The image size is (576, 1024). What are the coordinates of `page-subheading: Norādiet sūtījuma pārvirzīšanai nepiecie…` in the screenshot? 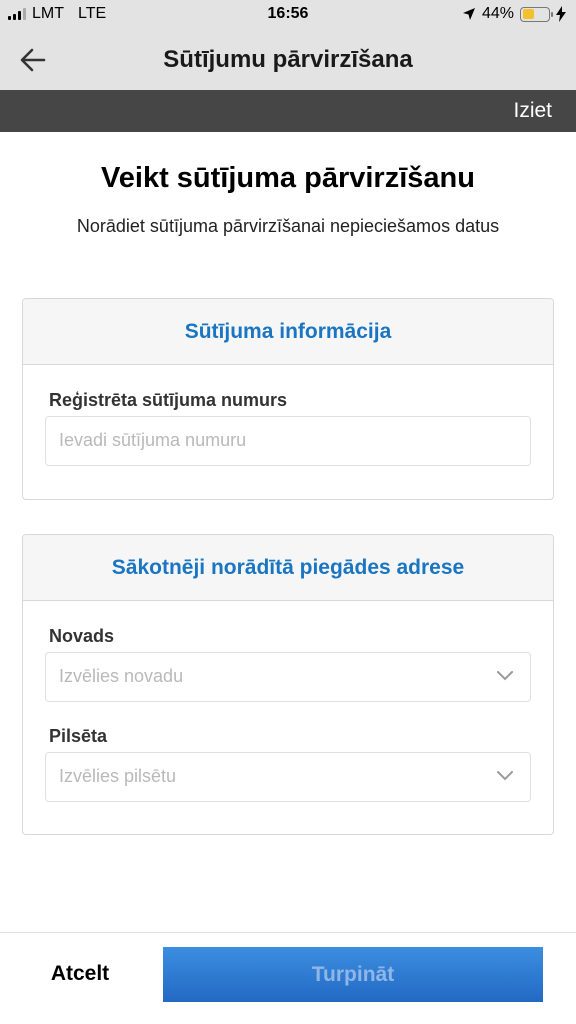 It's located at (288, 226).